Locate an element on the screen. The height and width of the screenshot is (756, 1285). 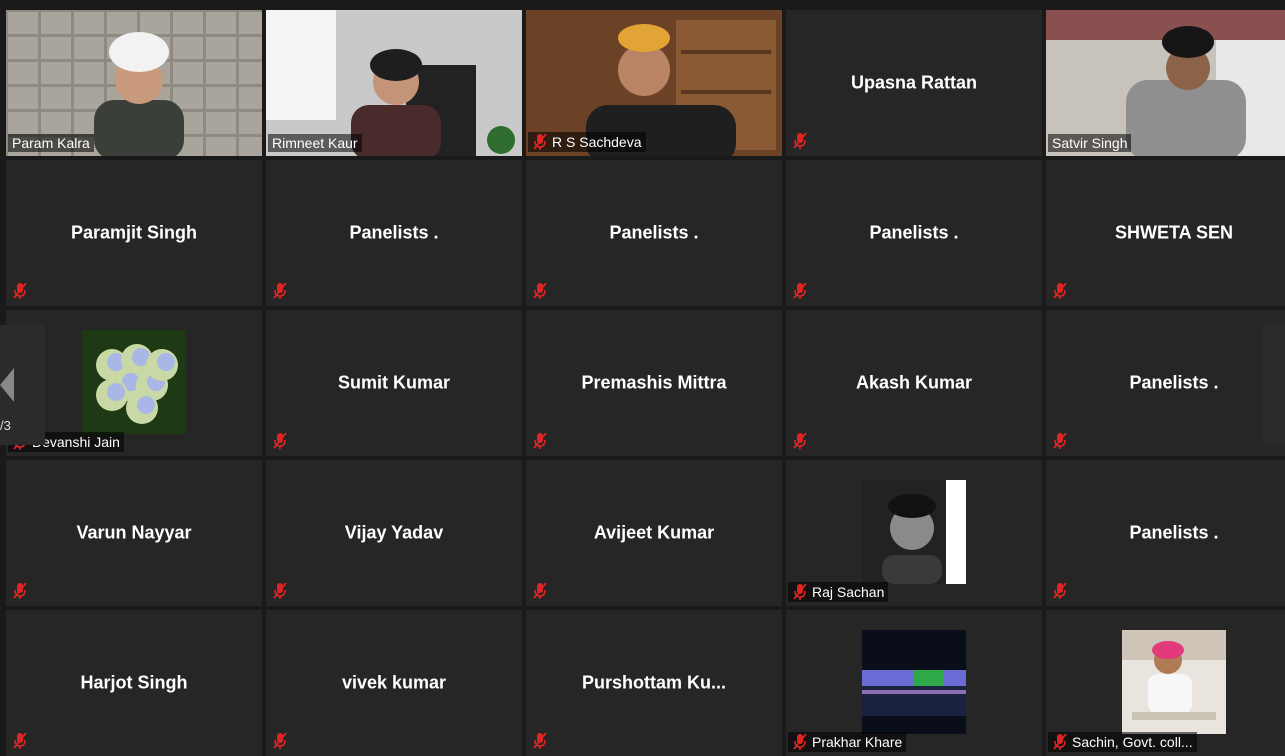
participant-name: Rimneet Kaur is located at coordinates (315, 143).